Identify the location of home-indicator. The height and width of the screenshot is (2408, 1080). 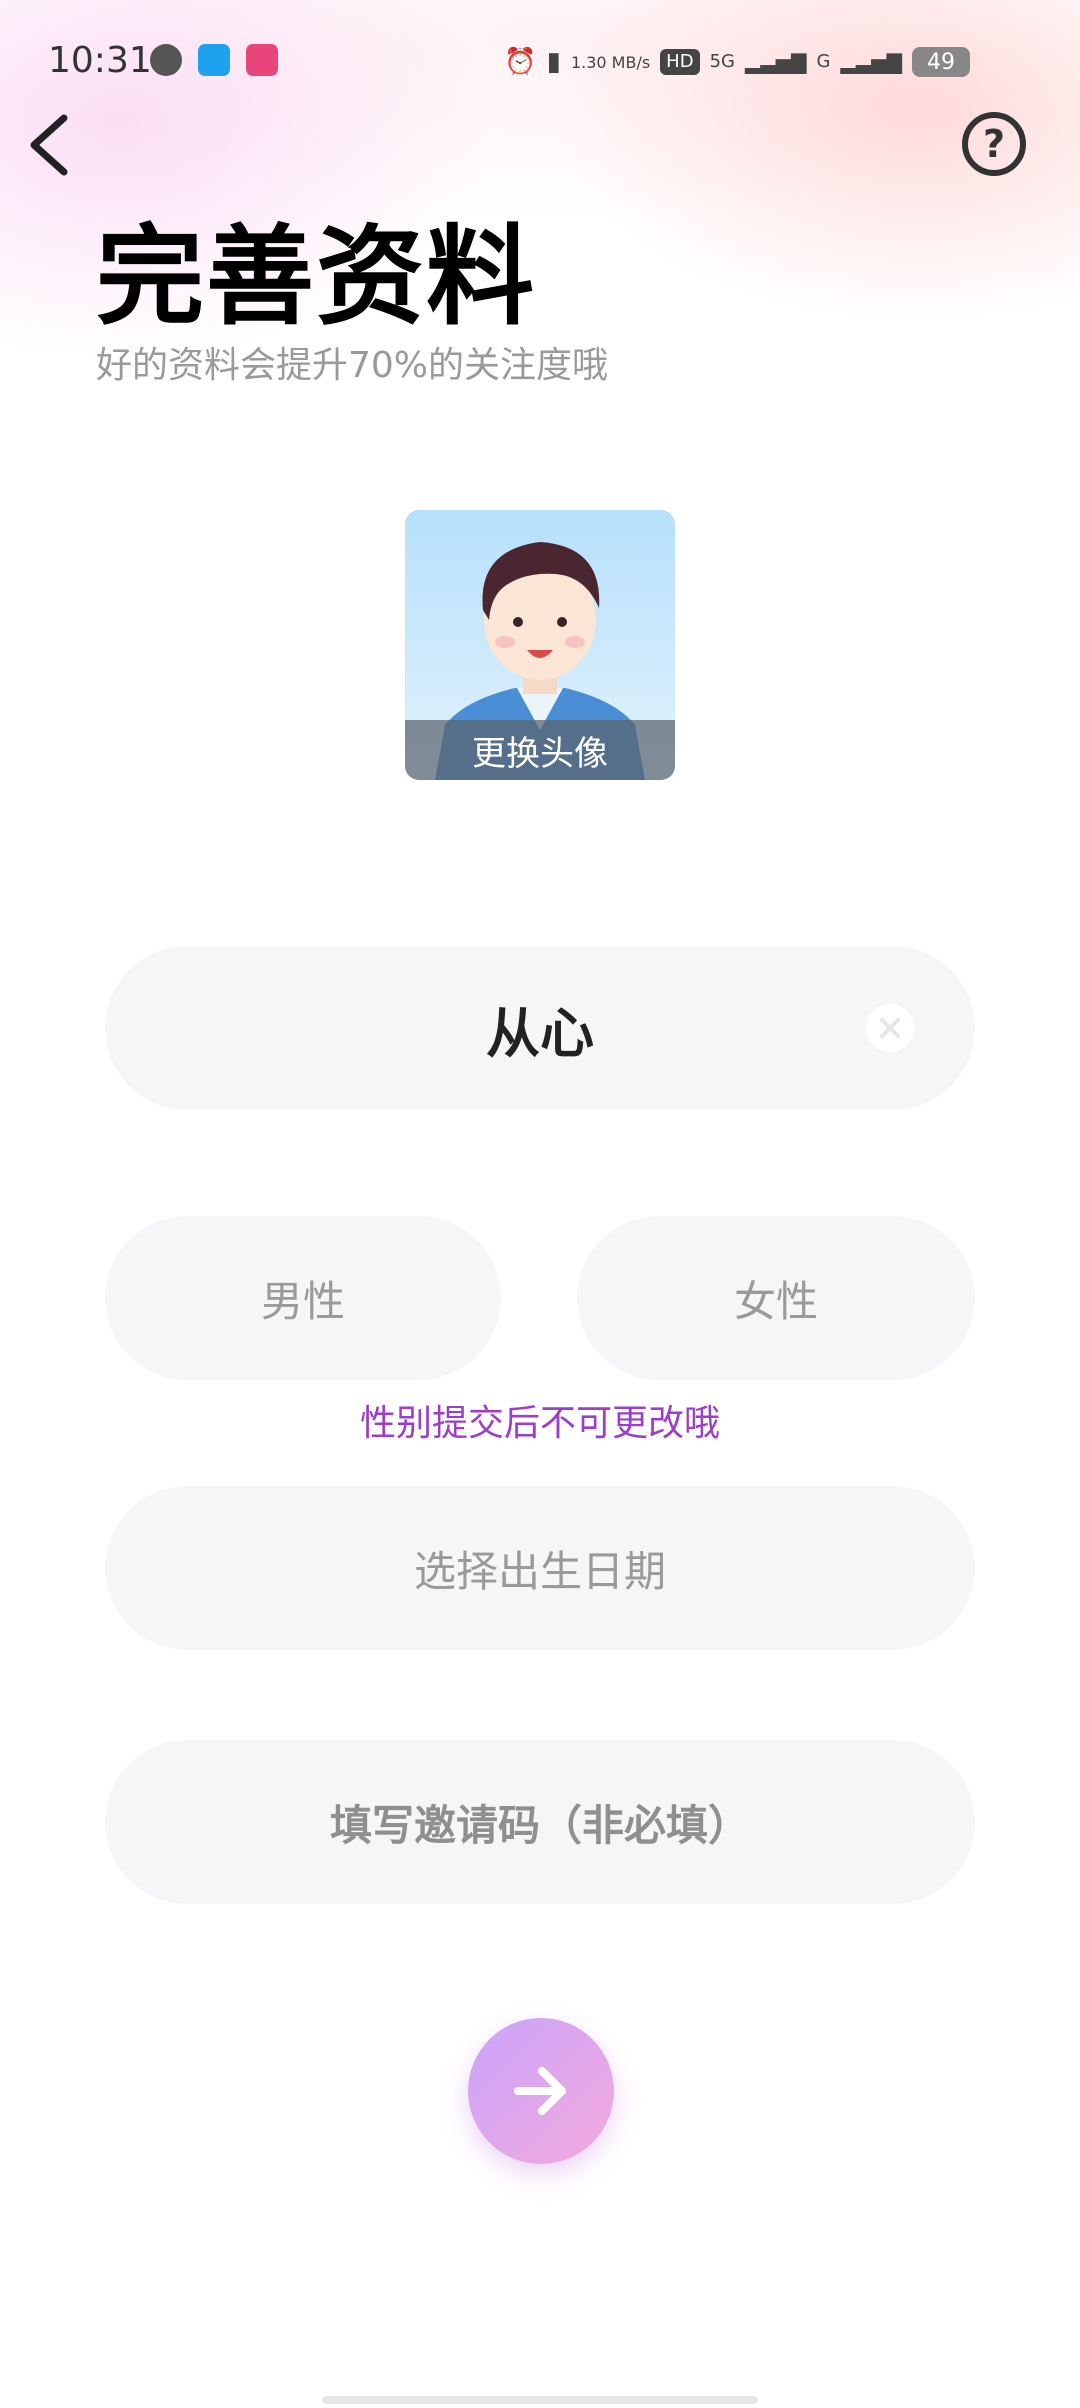
(540, 2400).